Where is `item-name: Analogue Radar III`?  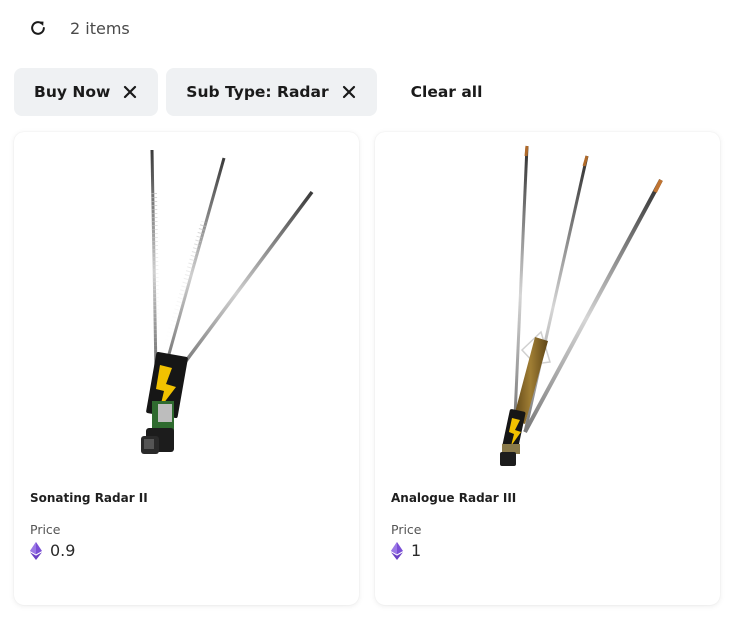 item-name: Analogue Radar III is located at coordinates (454, 498).